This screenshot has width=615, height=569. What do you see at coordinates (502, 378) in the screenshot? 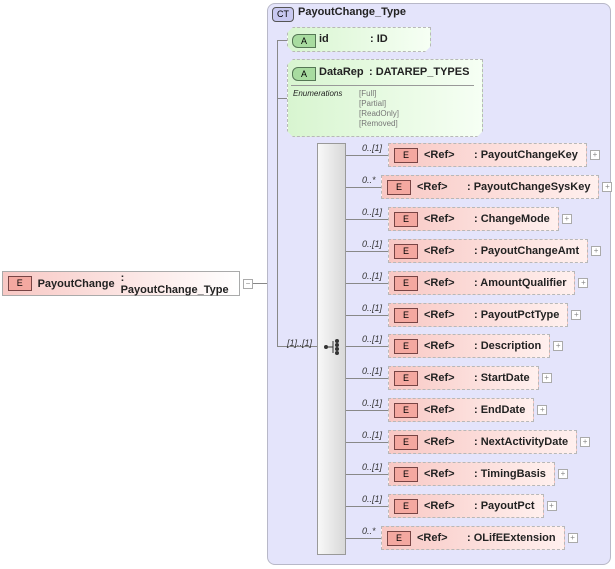
I see `element-name: : StartDate` at bounding box center [502, 378].